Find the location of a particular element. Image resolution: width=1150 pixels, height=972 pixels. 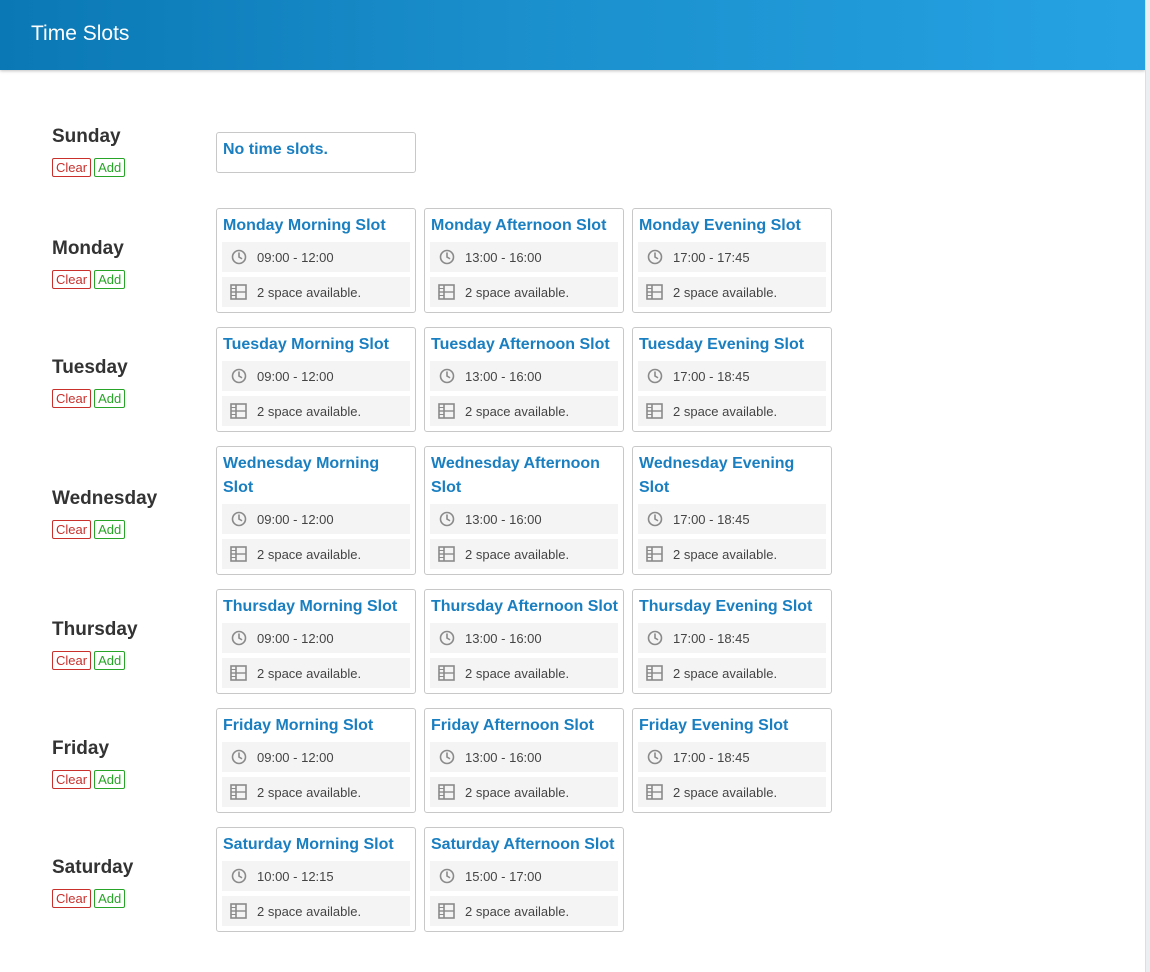

clear-button-tuesday: Clear is located at coordinates (72, 398).